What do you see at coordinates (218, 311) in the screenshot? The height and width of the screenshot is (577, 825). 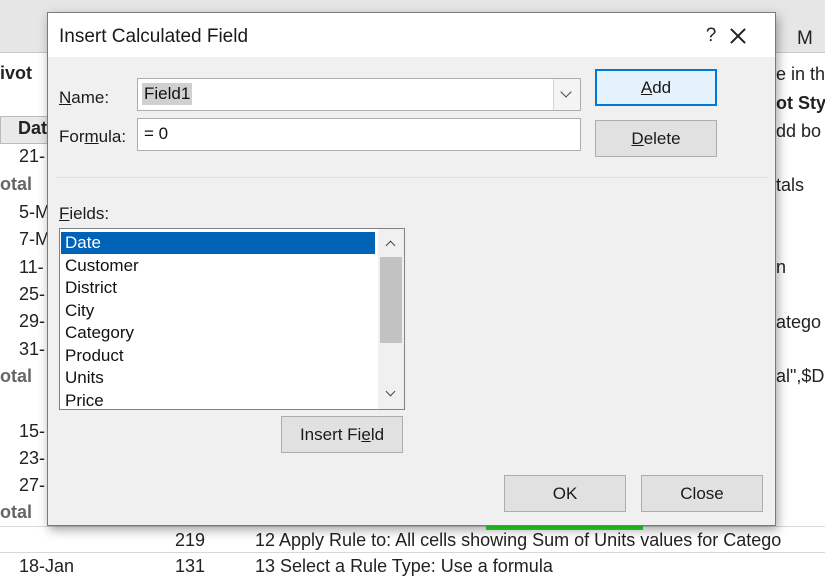 I see `list-item-city: City` at bounding box center [218, 311].